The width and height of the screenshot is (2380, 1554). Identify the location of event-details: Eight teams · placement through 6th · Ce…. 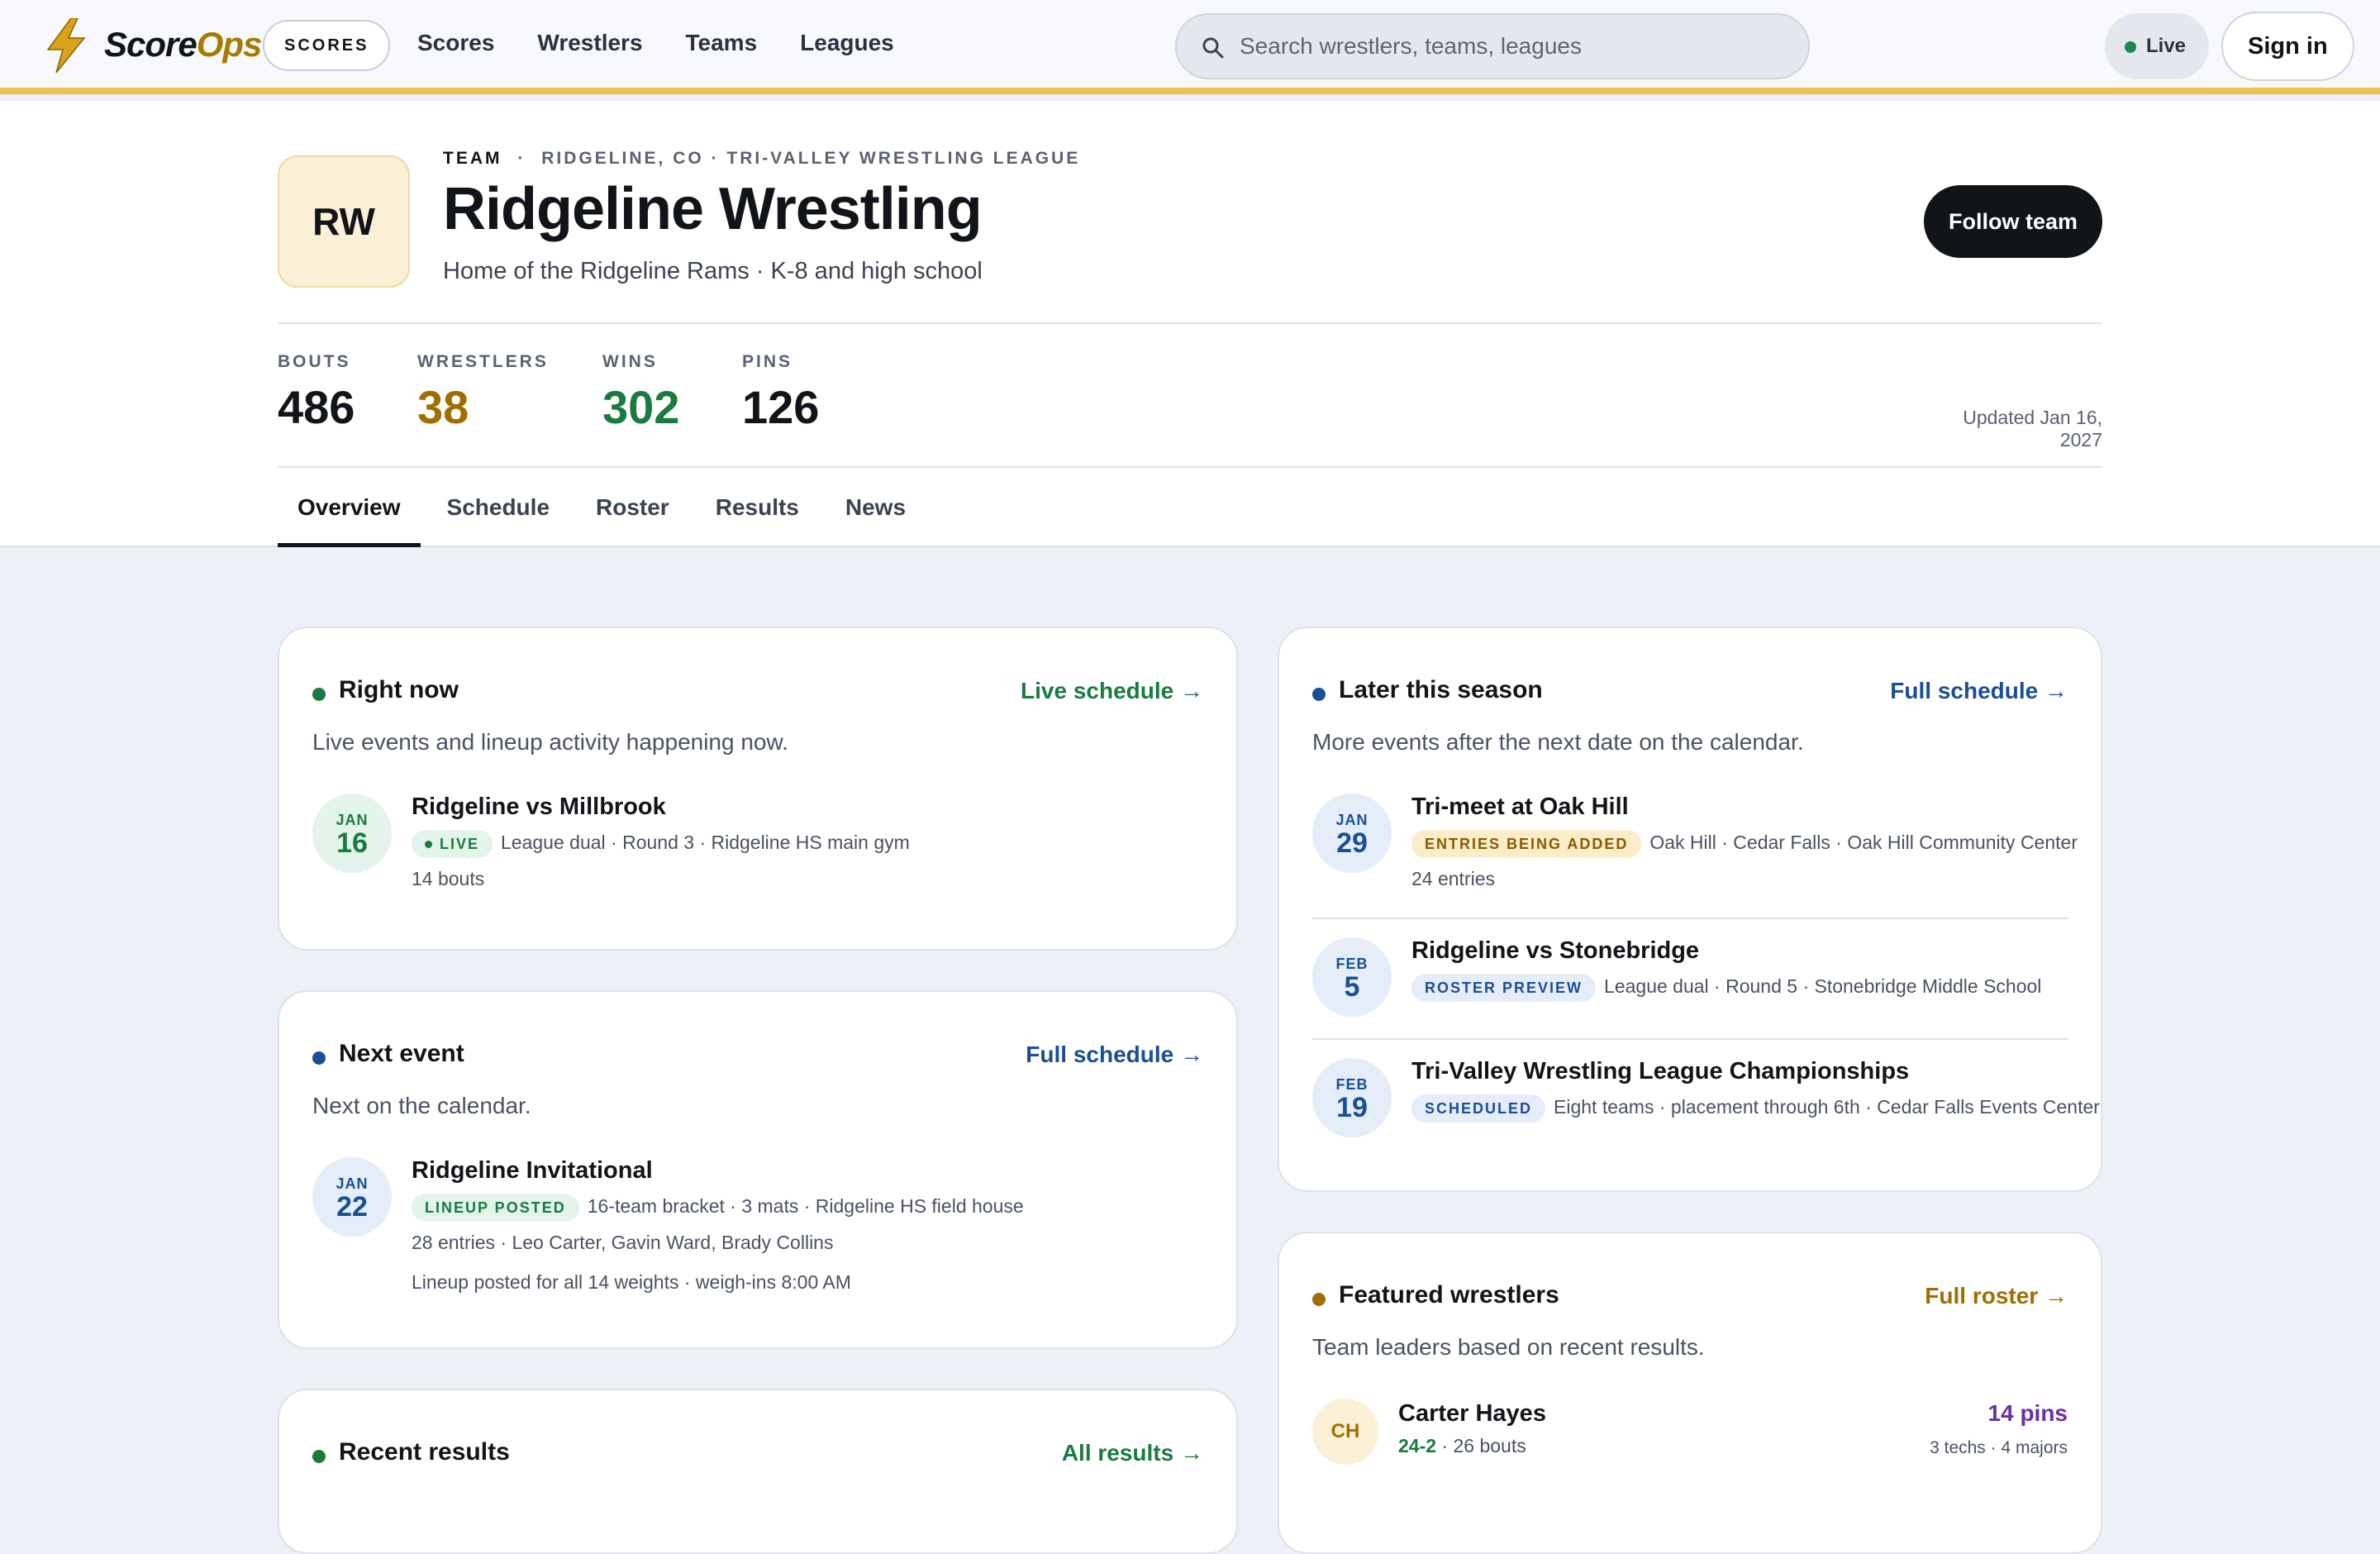
(1827, 1107).